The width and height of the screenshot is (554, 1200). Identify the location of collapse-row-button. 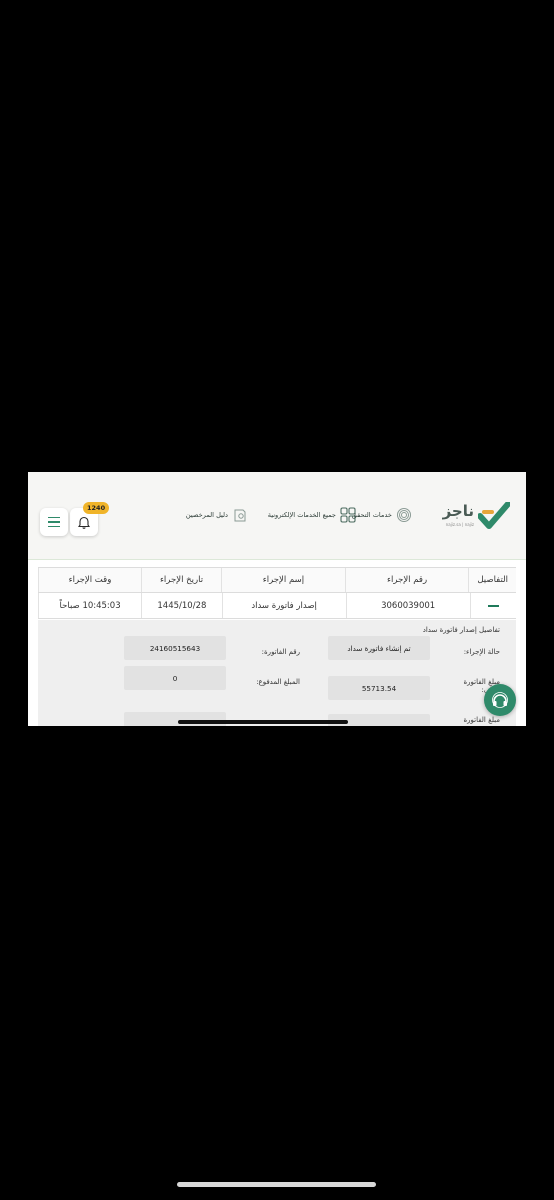
(492, 605).